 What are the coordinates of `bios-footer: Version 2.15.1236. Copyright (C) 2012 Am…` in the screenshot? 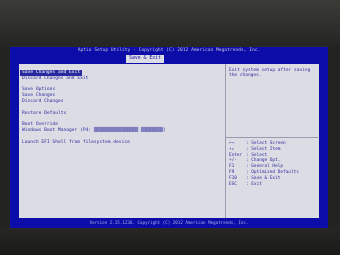 It's located at (169, 222).